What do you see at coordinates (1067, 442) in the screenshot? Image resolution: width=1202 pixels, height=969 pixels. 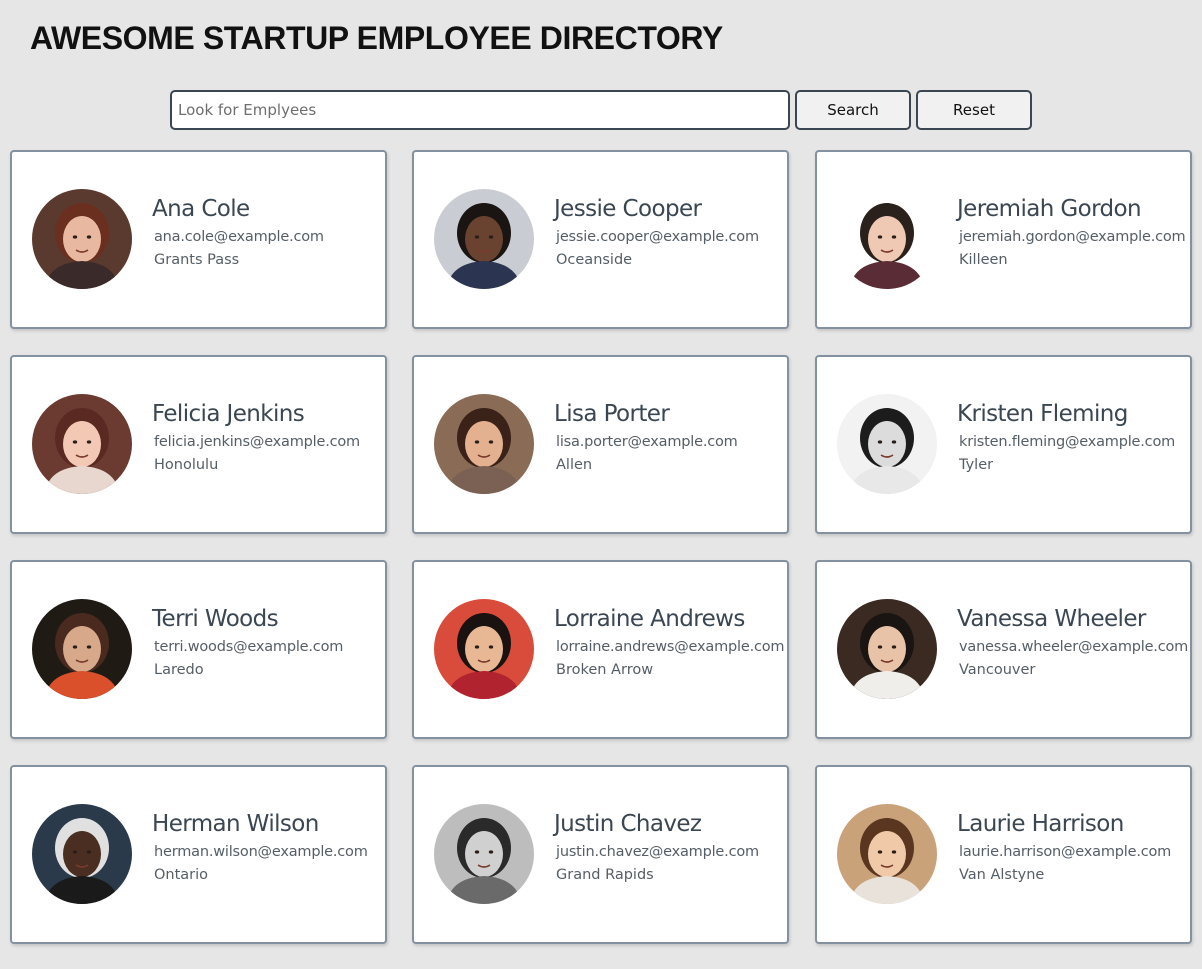 I see `employee-email: kristen.fleming@example.com` at bounding box center [1067, 442].